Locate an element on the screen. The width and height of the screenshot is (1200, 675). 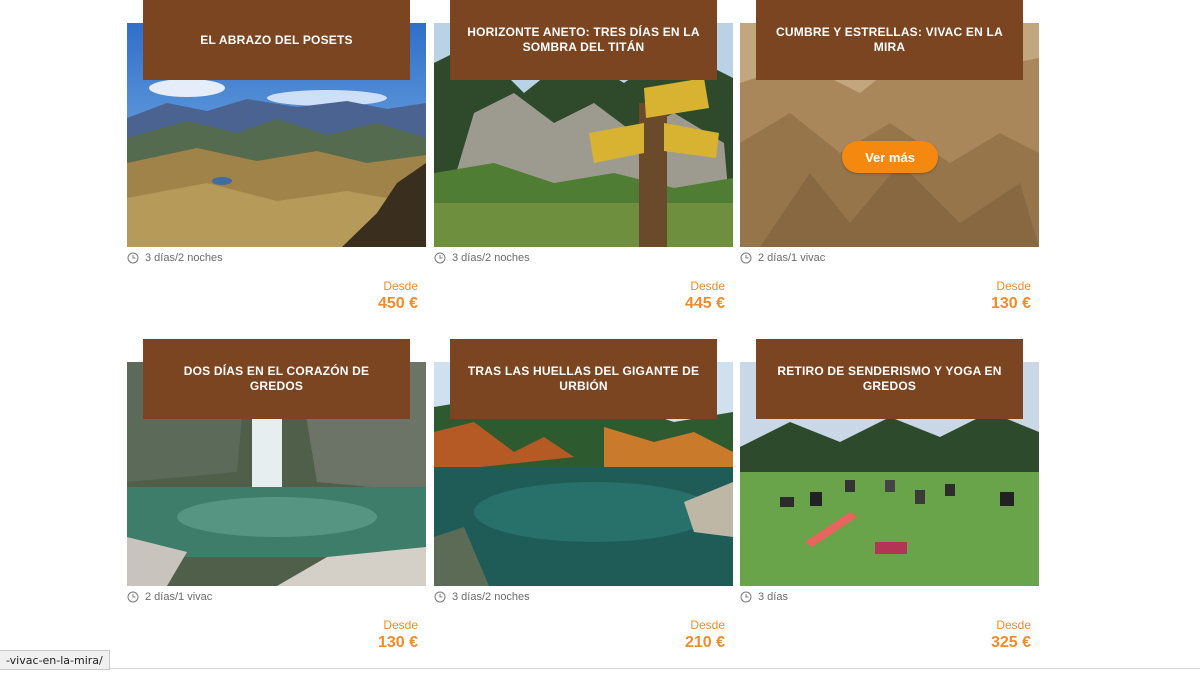
trip-title: DOS DÍAS EN EL CORAZÓN DE GREDOS is located at coordinates (276, 379).